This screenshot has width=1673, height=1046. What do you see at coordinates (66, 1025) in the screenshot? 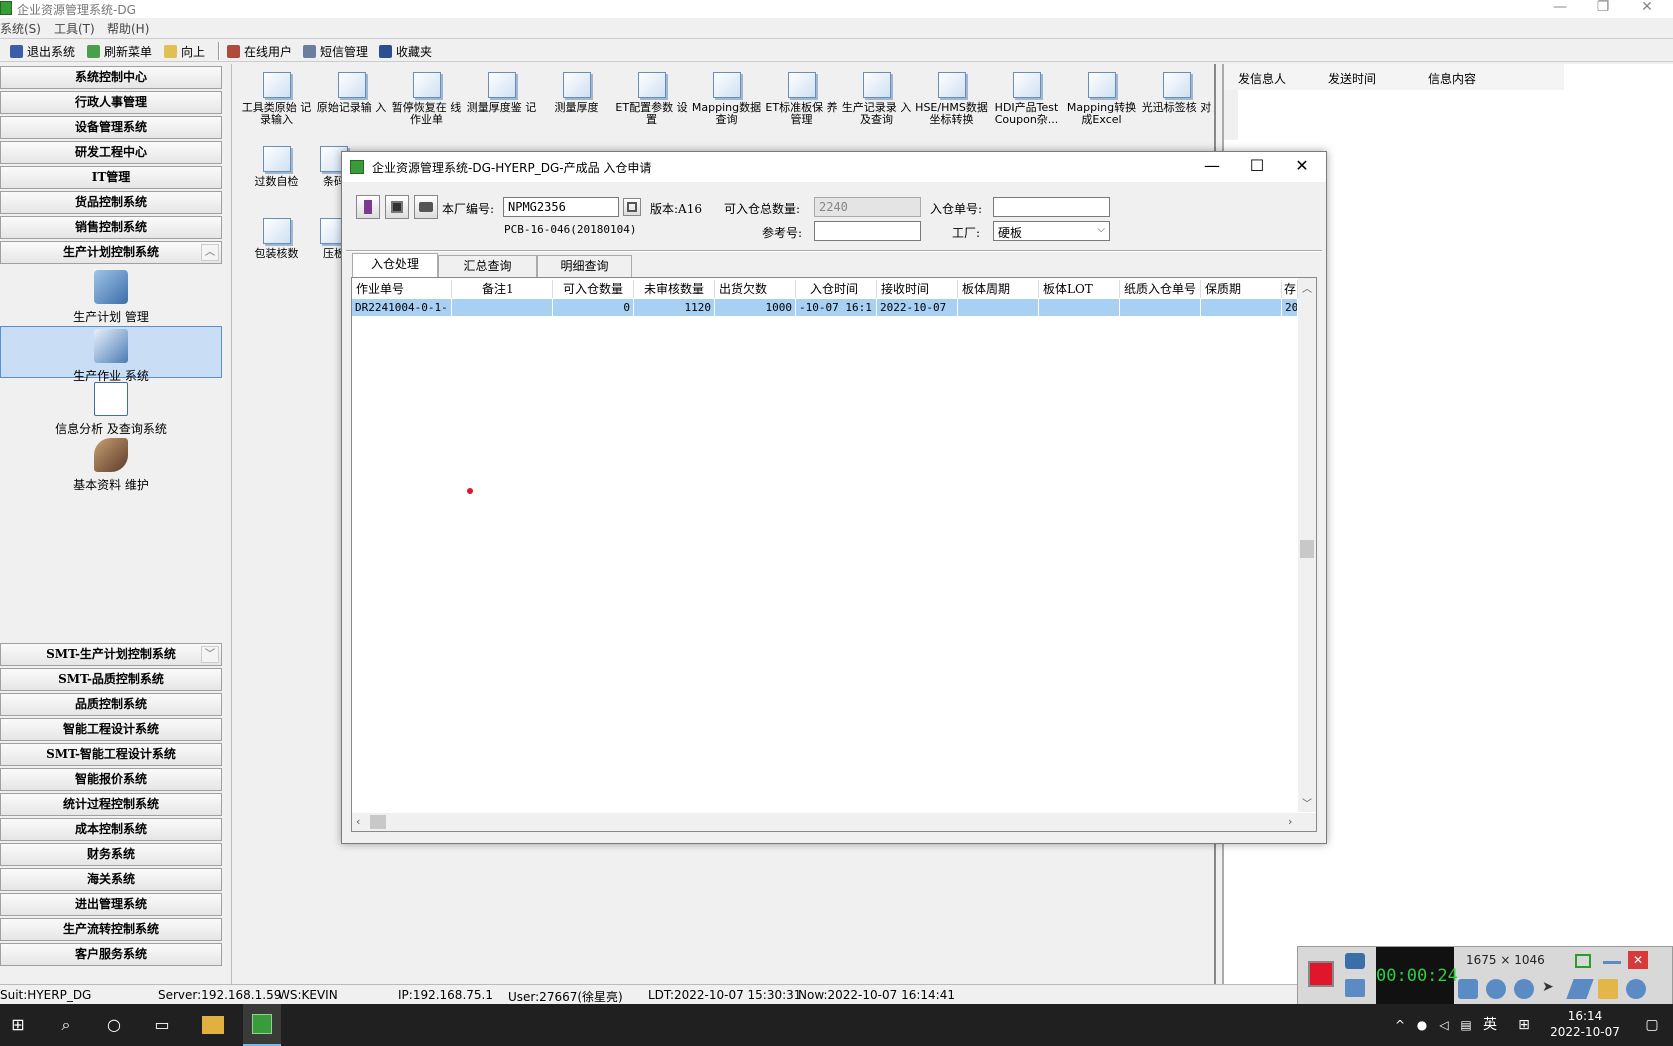
I see `search-icon: ⌕` at bounding box center [66, 1025].